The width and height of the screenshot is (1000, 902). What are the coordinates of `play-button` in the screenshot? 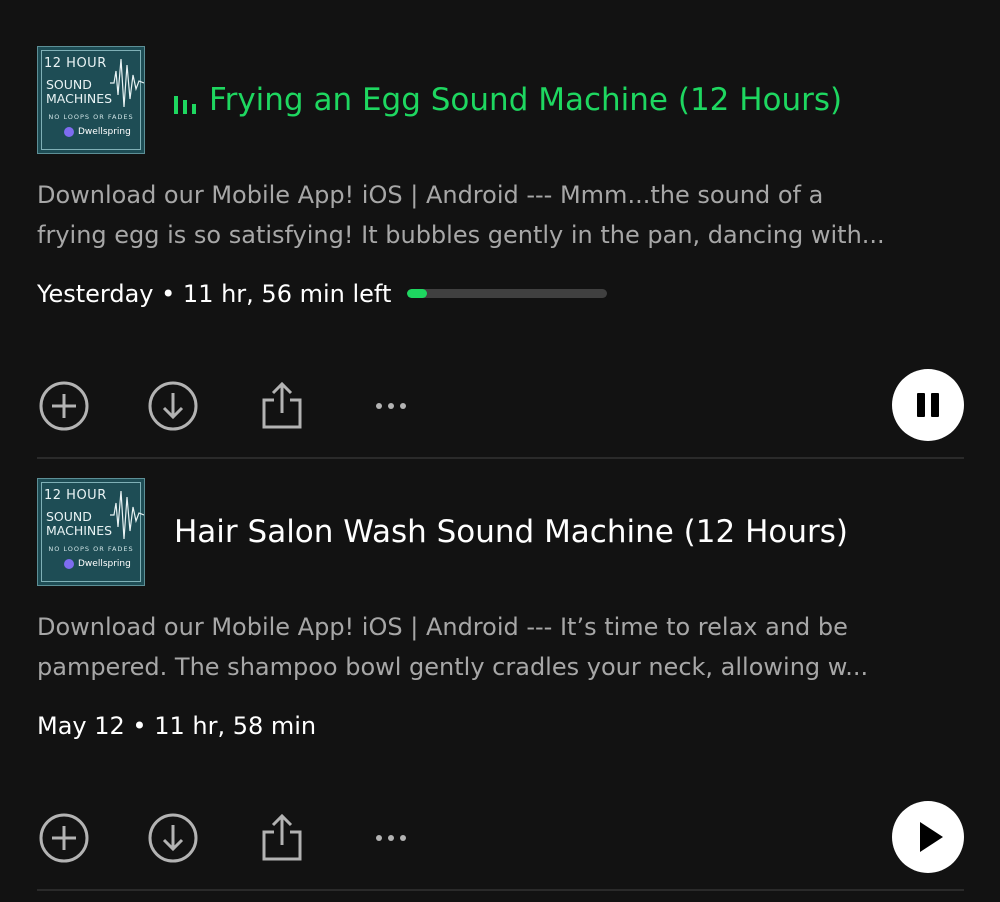 It's located at (928, 837).